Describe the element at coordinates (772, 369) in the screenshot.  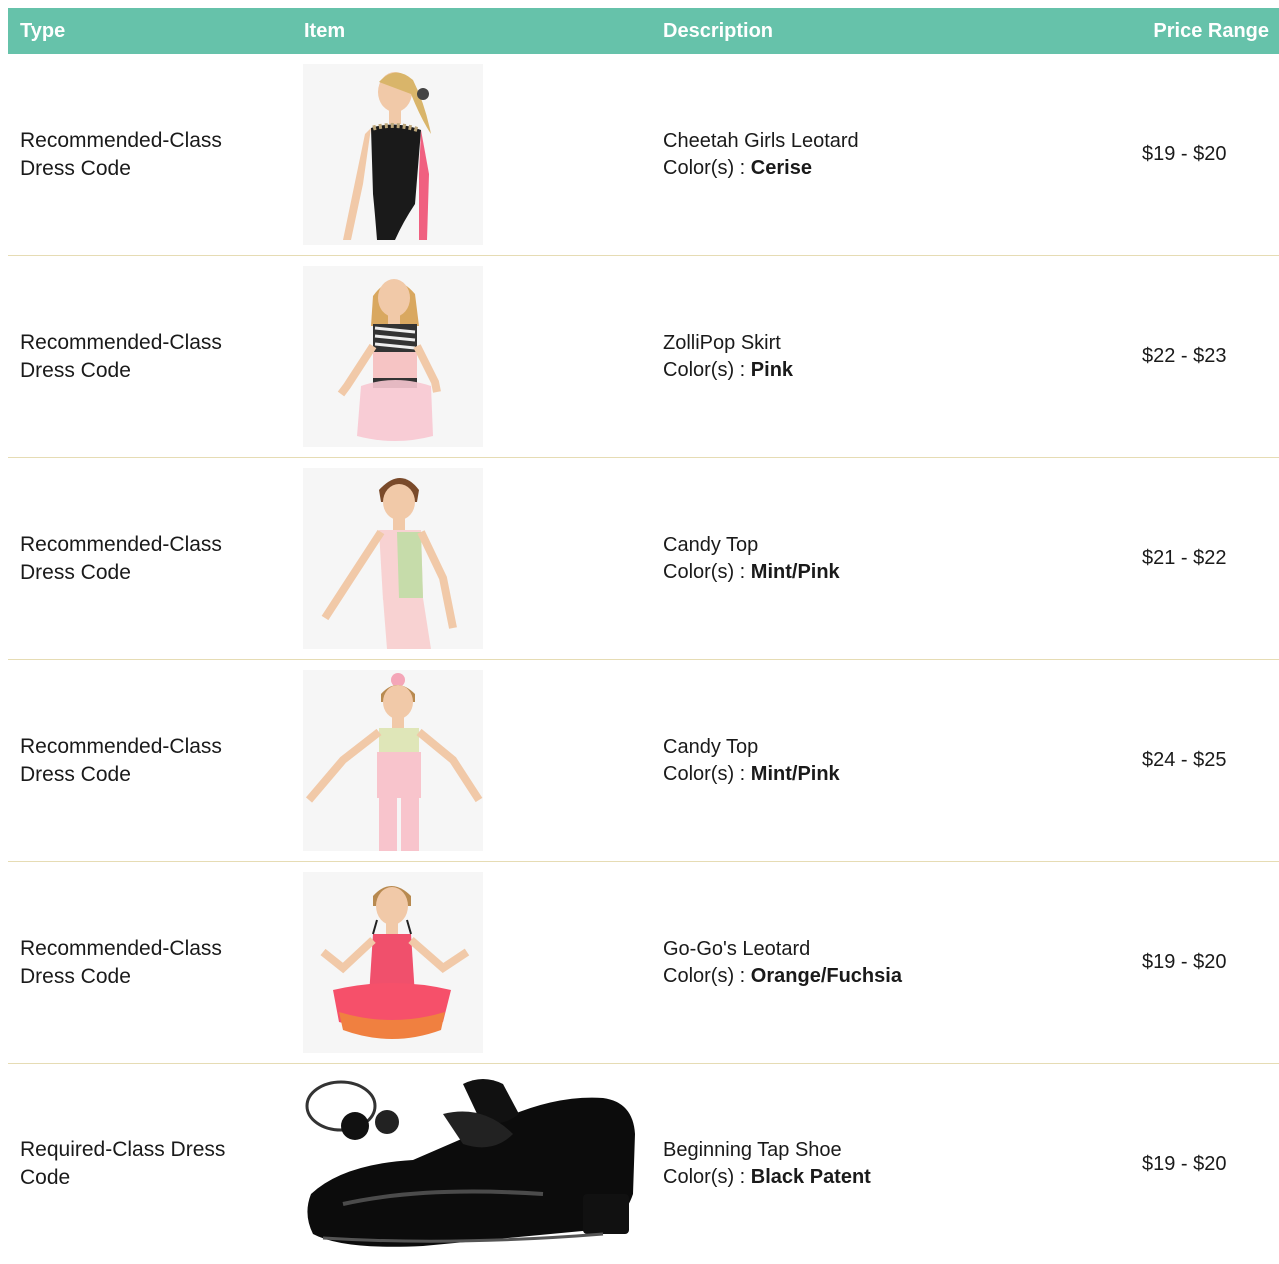
I see `color-value: Pink` at that location.